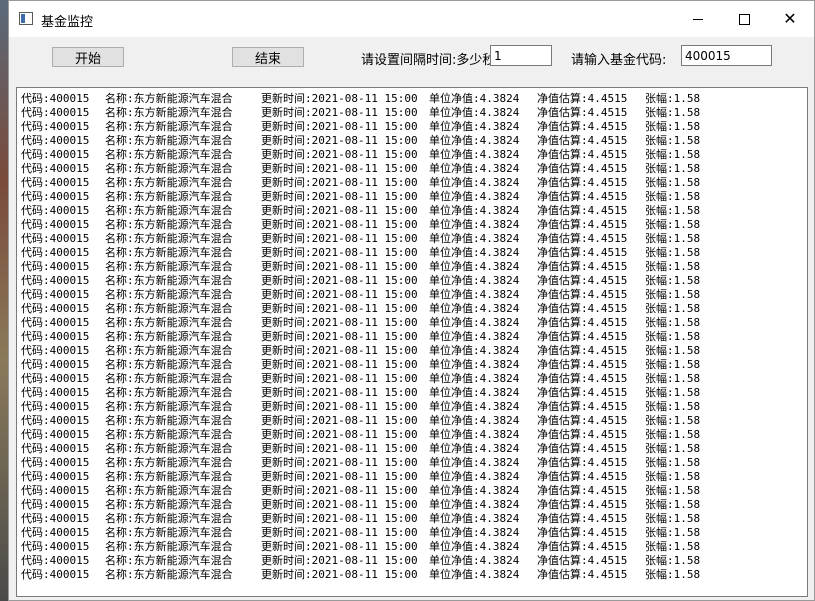 The width and height of the screenshot is (815, 601). I want to click on close-button: ✕, so click(790, 19).